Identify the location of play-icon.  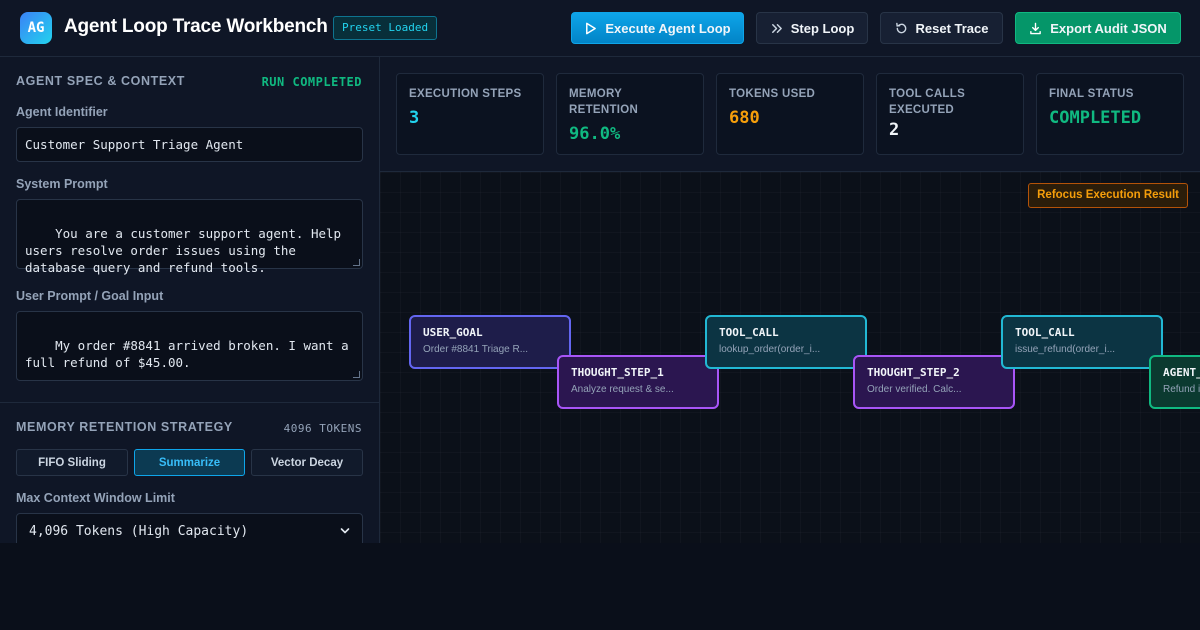
(591, 28).